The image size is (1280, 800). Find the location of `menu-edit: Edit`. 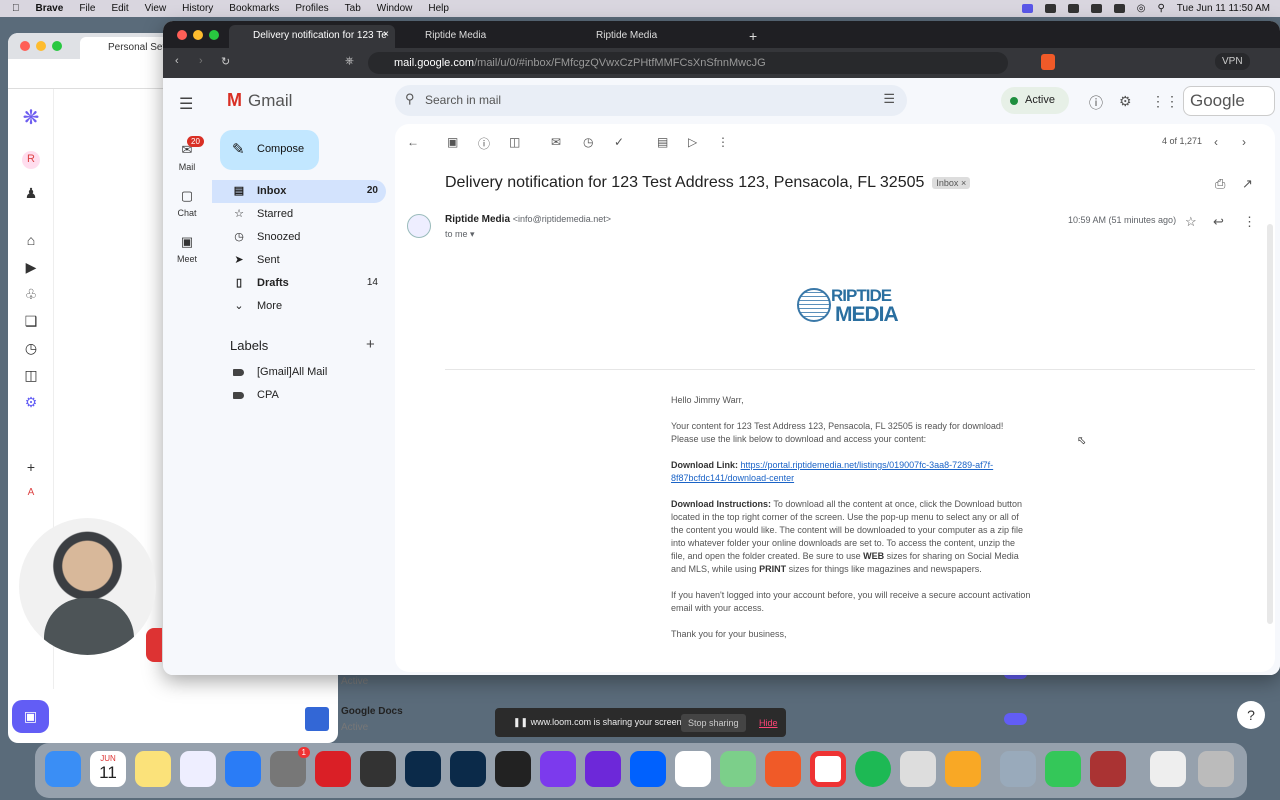

menu-edit: Edit is located at coordinates (119, 8).